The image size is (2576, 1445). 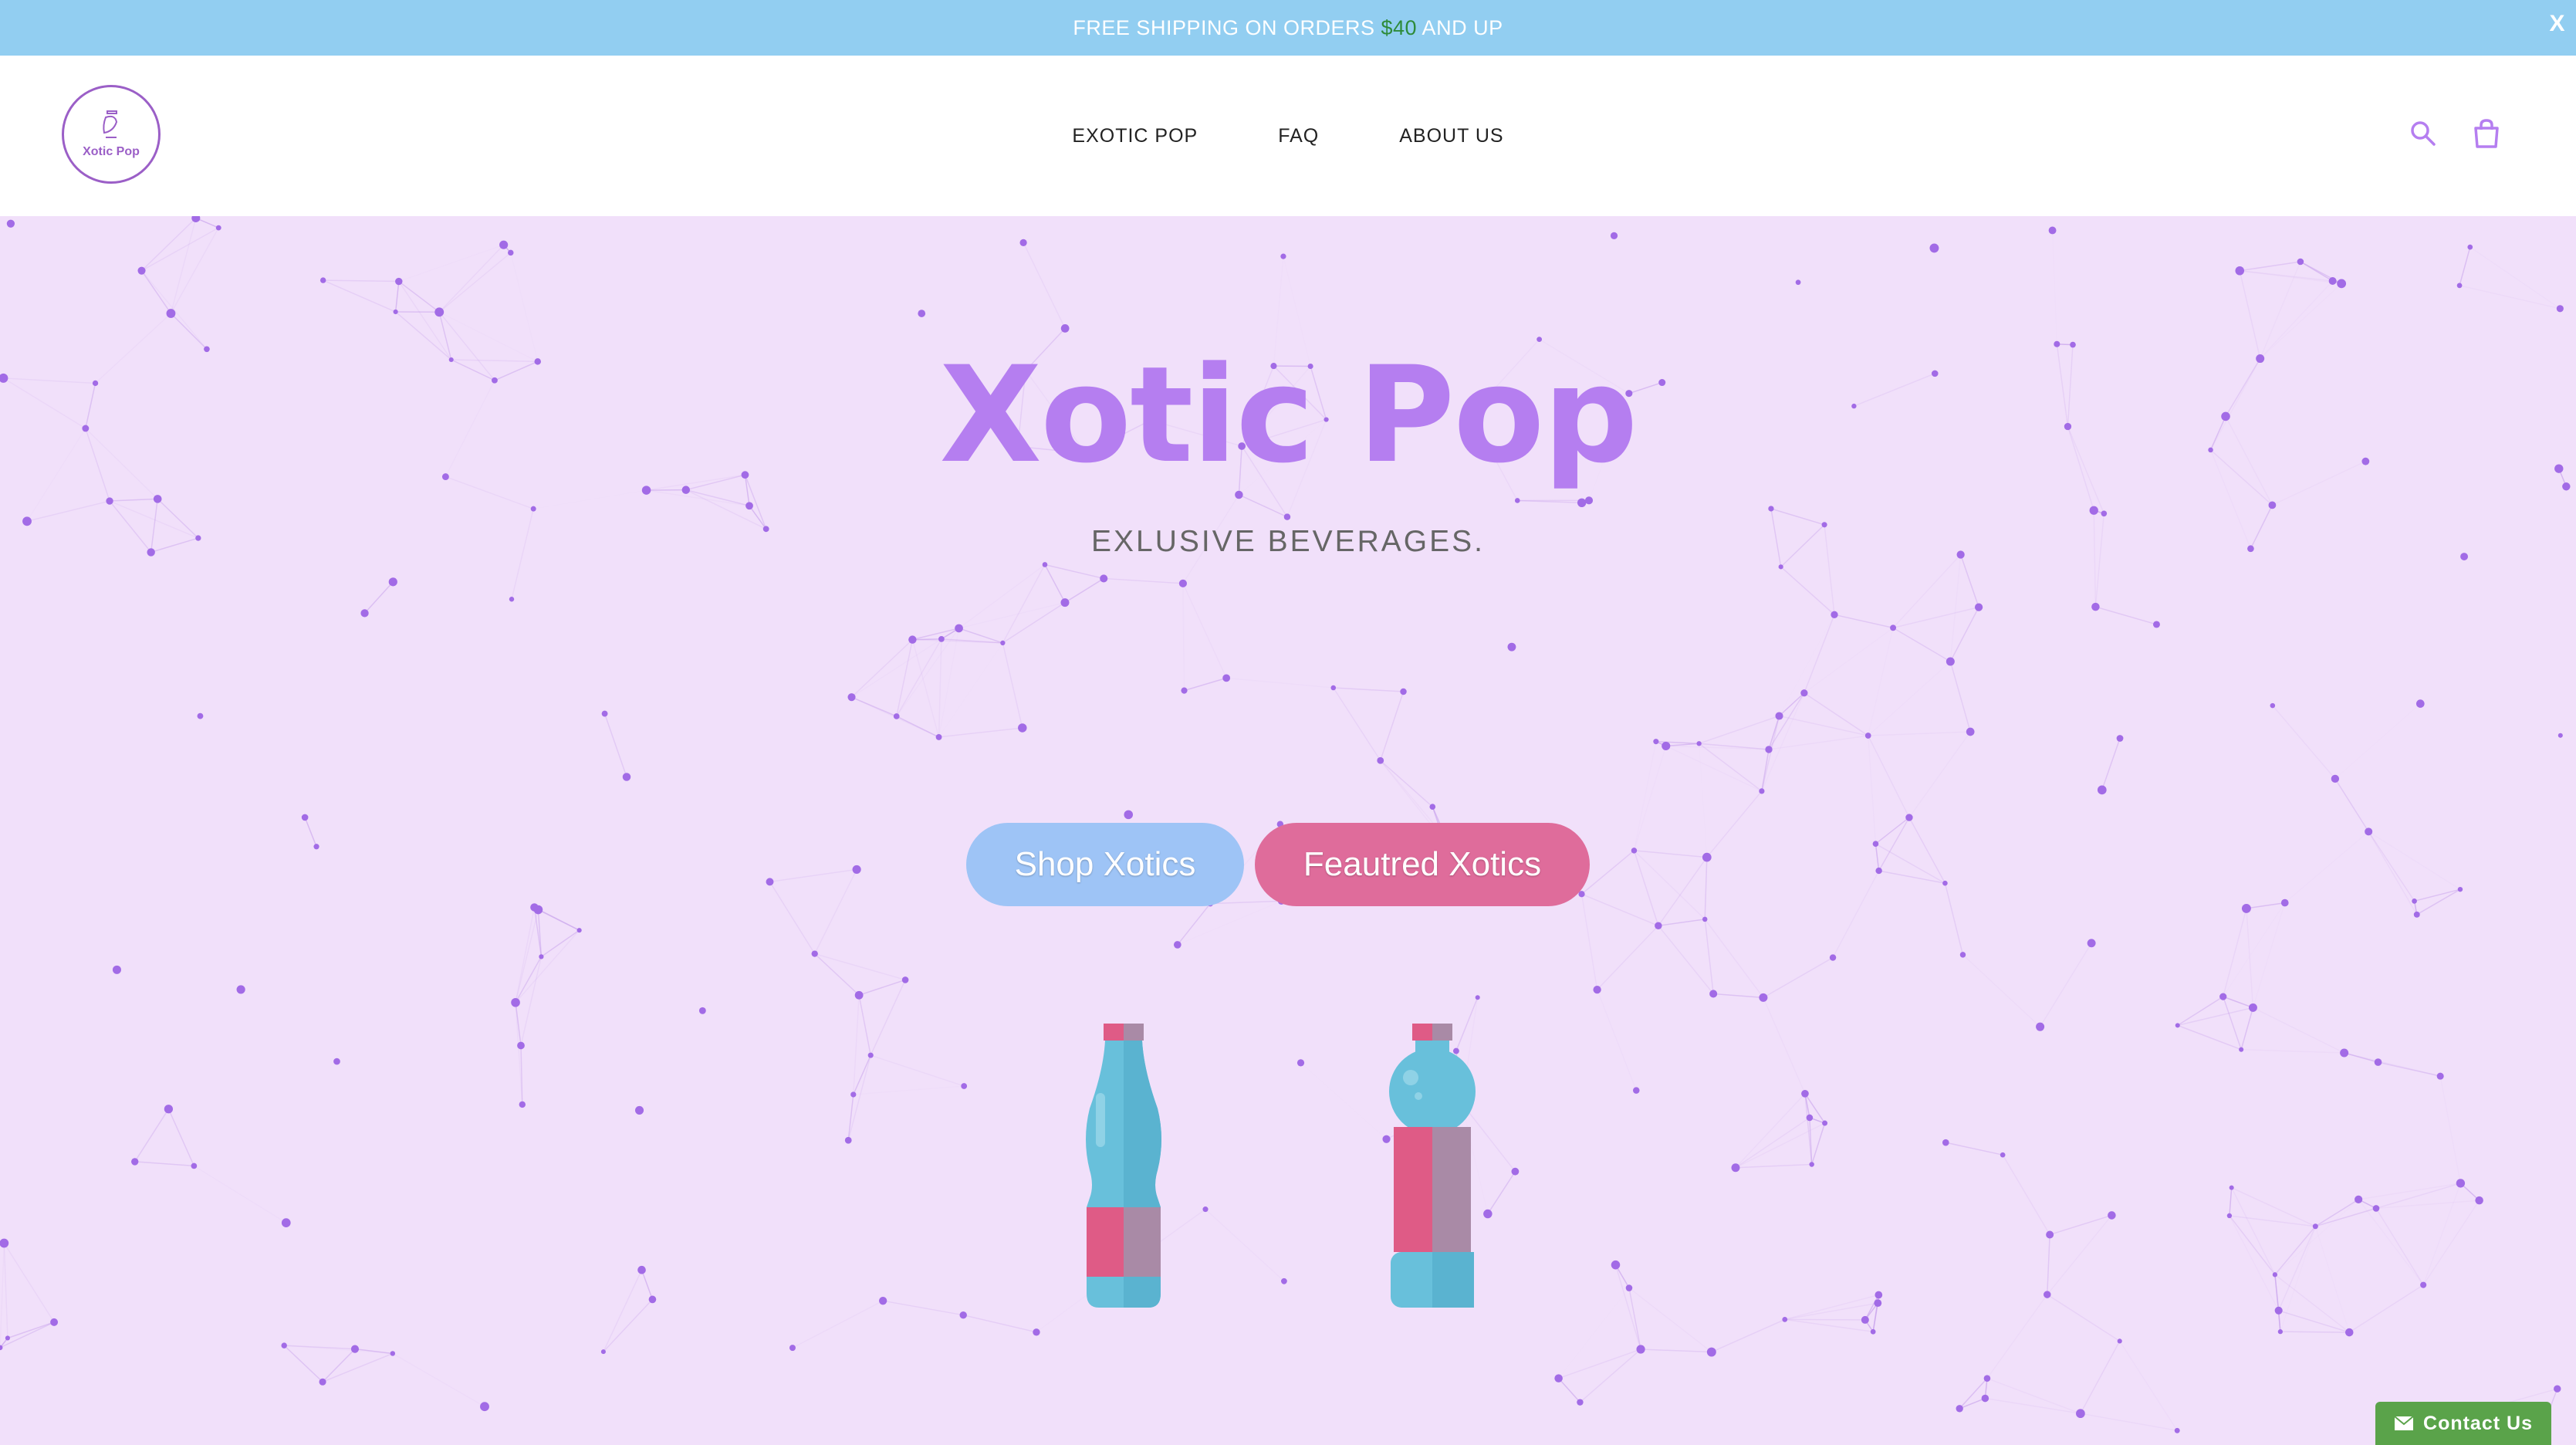 I want to click on contact-us-label: Contact Us, so click(x=2478, y=1423).